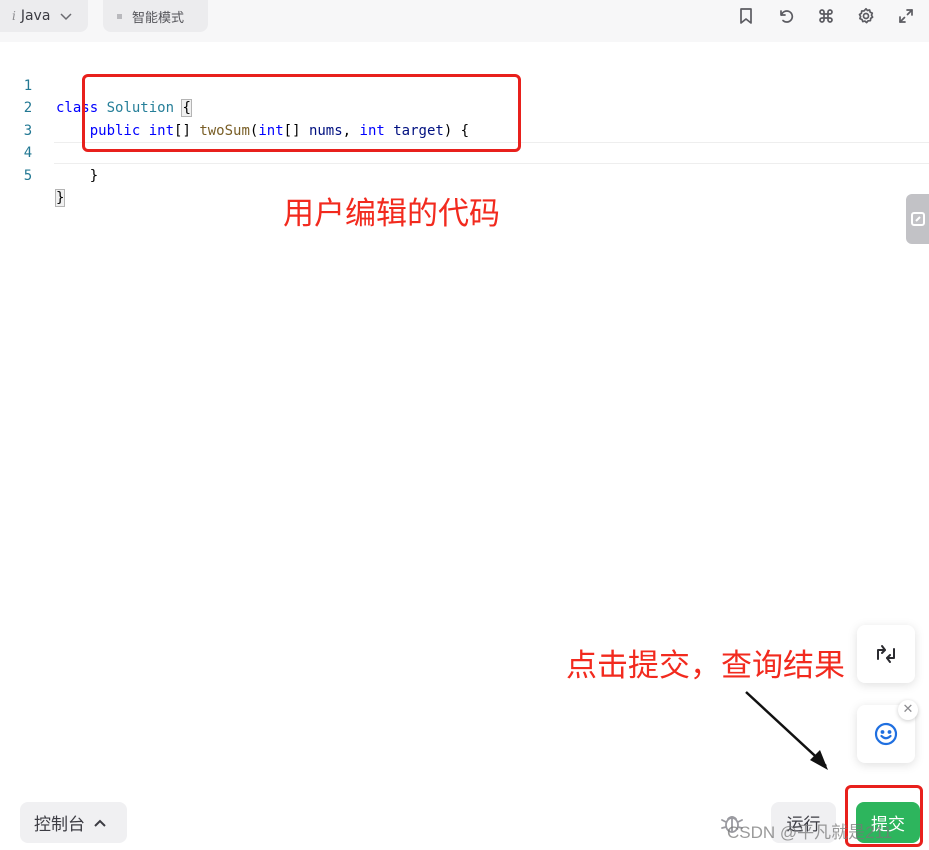 This screenshot has height=850, width=929. Describe the element at coordinates (906, 16) in the screenshot. I see `fullscreen-icon` at that location.